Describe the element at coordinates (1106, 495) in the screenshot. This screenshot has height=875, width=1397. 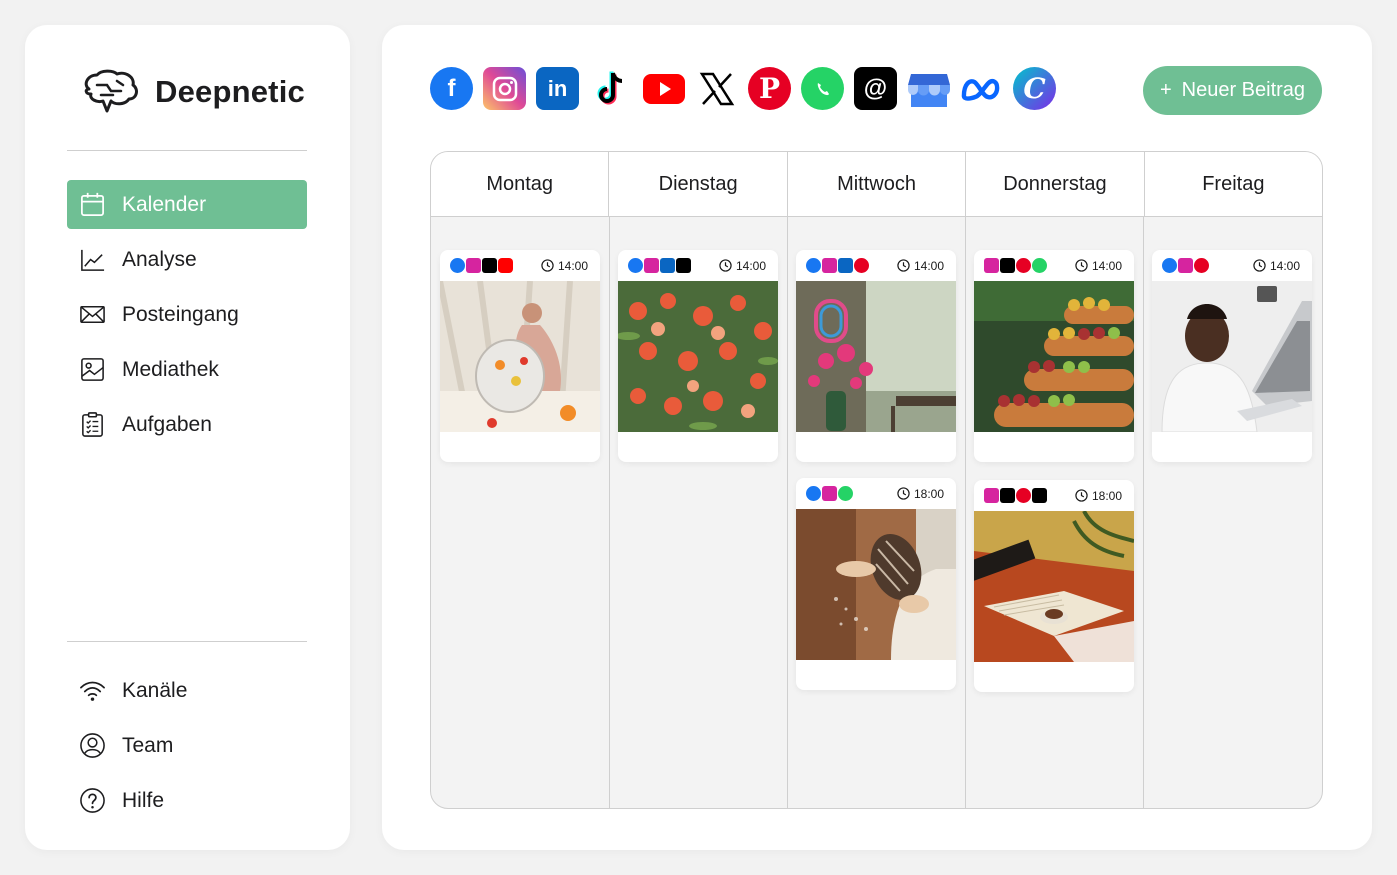
I see `post-time-label: 18:00` at that location.